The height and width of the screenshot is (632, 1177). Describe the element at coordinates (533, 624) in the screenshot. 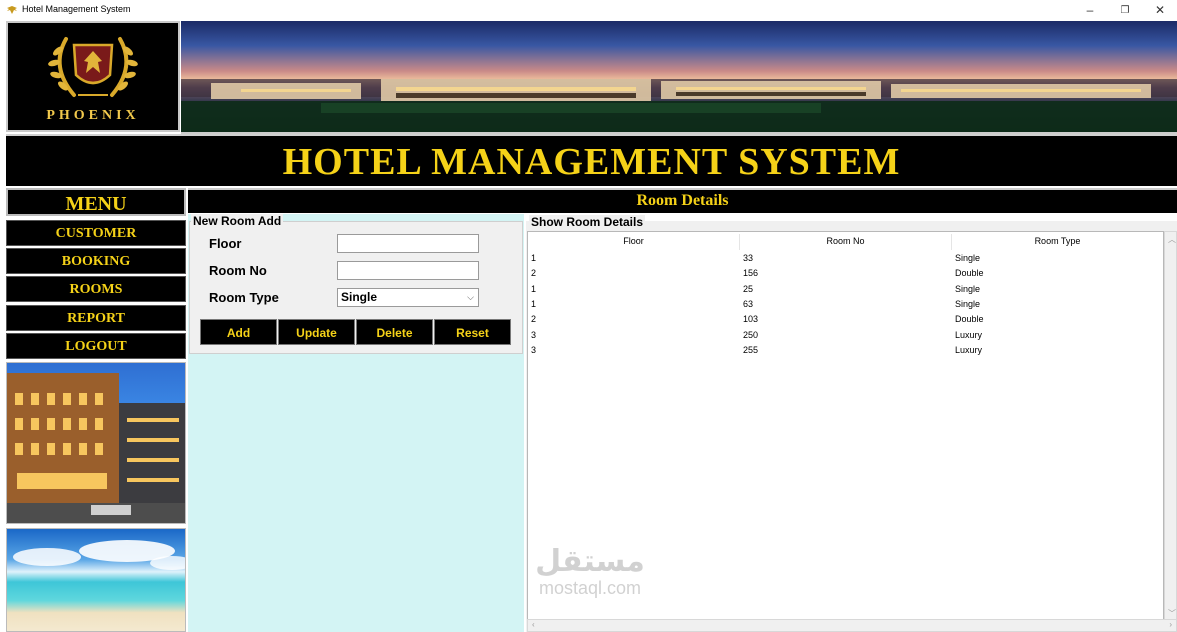

I see `scroll-left-icon: ‹` at that location.